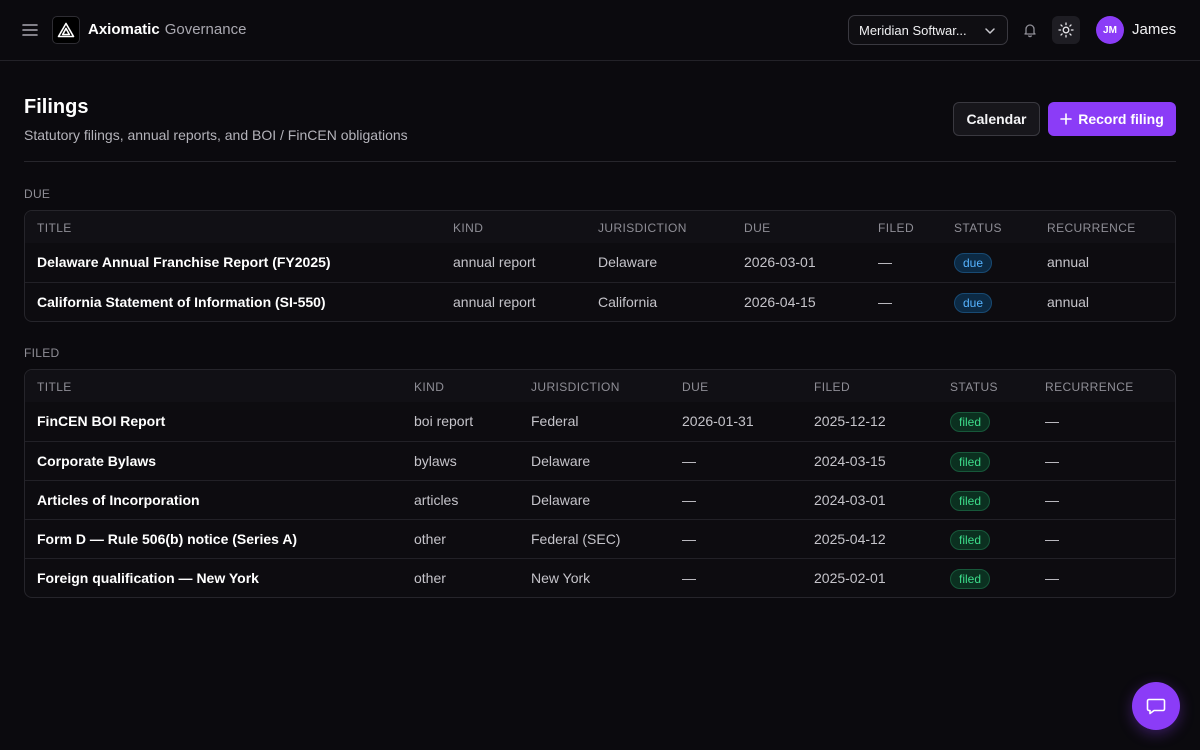 This screenshot has height=750, width=1200. Describe the element at coordinates (561, 578) in the screenshot. I see `filing-jurisdiction: New York` at that location.